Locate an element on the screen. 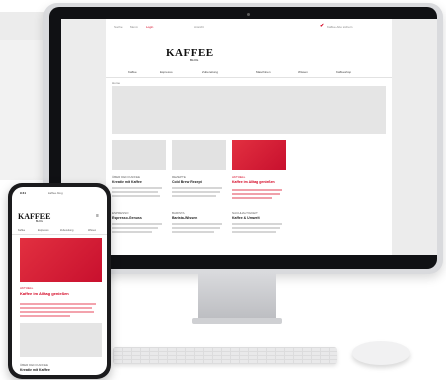 The width and height of the screenshot is (446, 380). promo-link: Kaffee-Abo sichern is located at coordinates (339, 27).